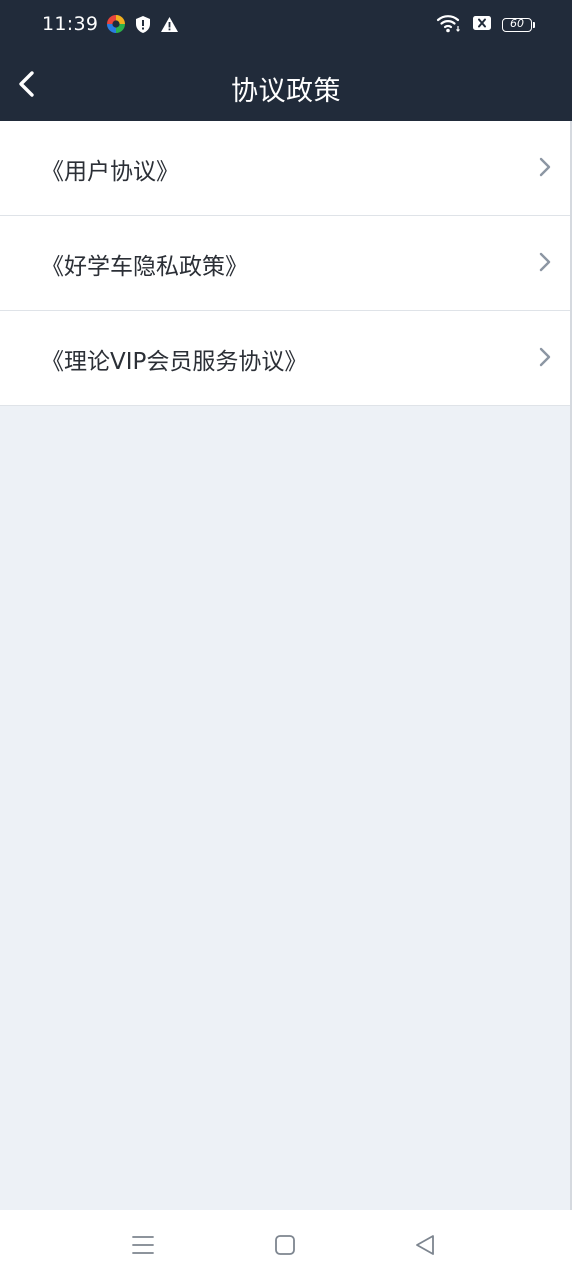 The image size is (572, 1280). I want to click on page-title: 协议政策, so click(286, 91).